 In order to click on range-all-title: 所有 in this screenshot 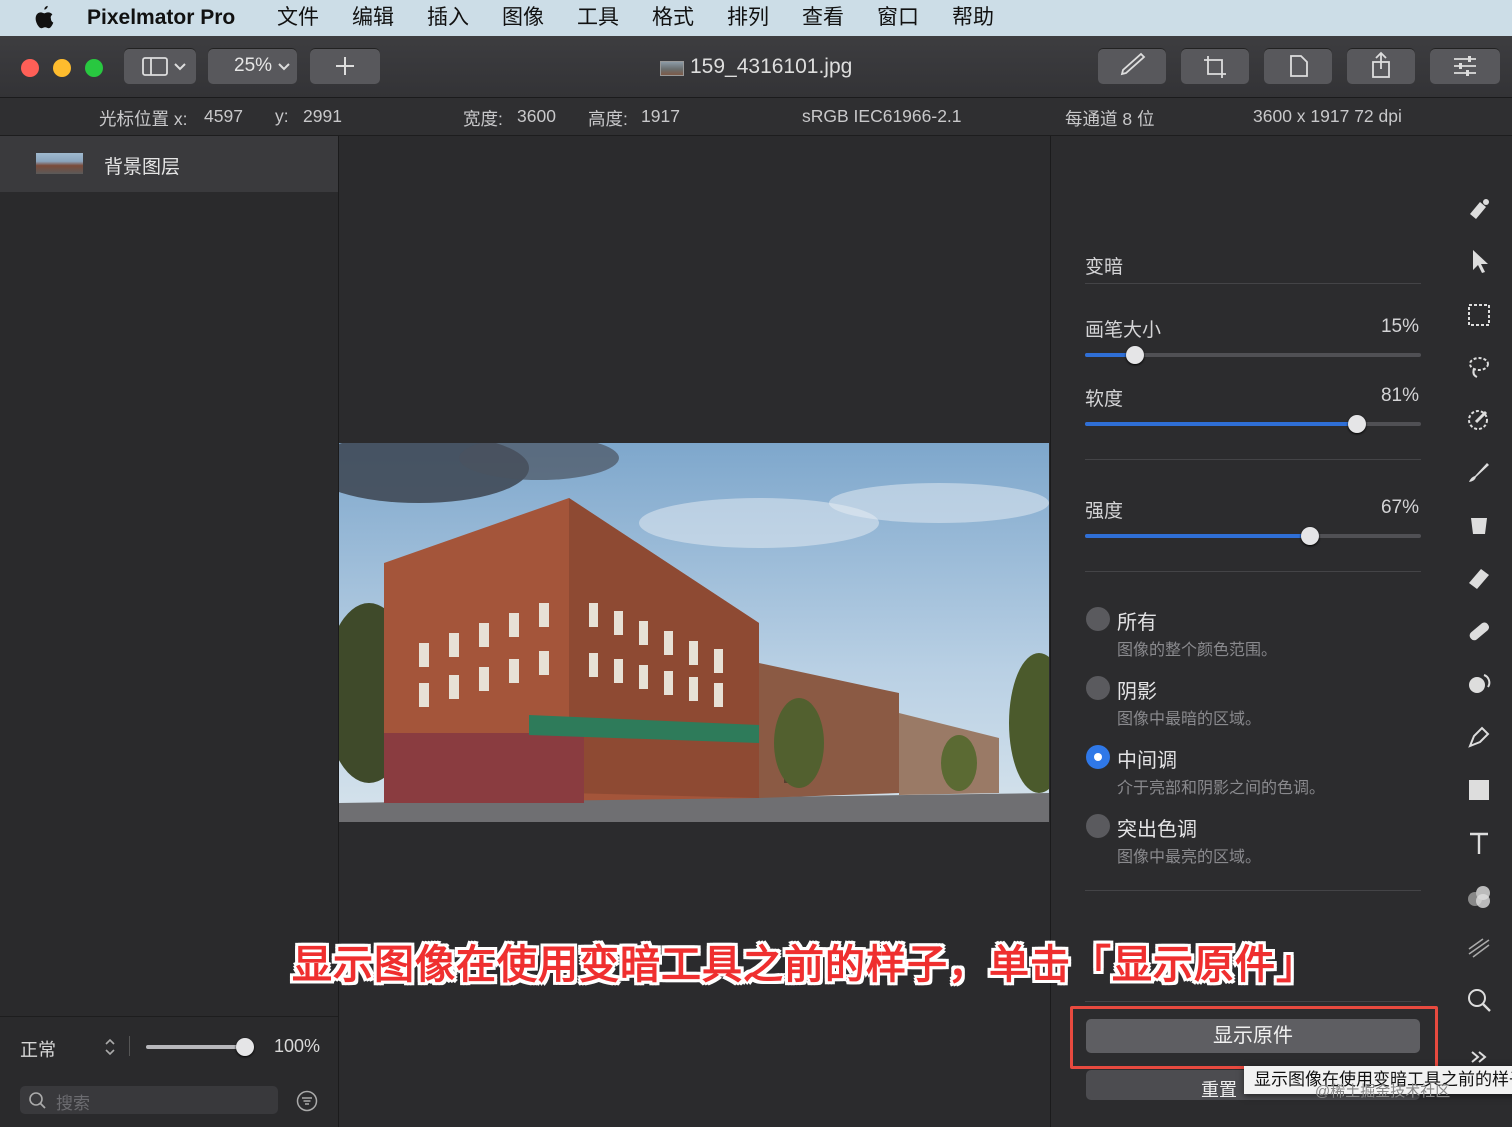, I will do `click(1137, 623)`.